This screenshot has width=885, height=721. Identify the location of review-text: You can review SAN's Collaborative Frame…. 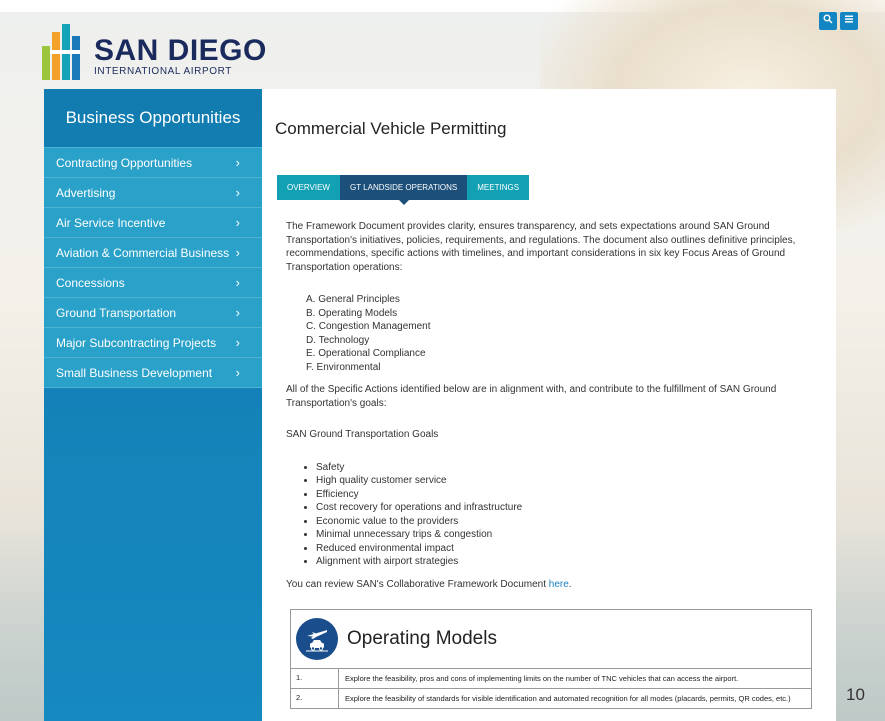
(417, 584).